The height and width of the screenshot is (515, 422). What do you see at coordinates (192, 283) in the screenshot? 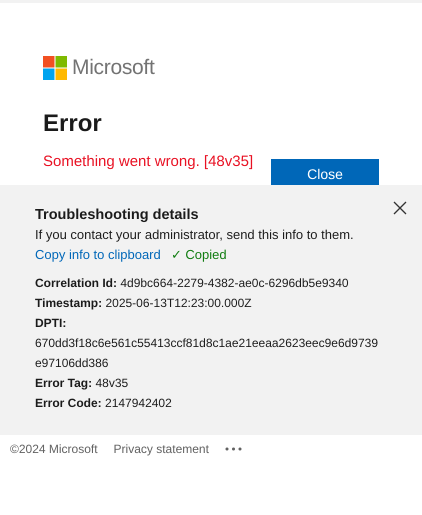
I see `detail-line: Correlation Id: 4d9bc664-2279-4382-ae0c-6296db5e9340` at bounding box center [192, 283].